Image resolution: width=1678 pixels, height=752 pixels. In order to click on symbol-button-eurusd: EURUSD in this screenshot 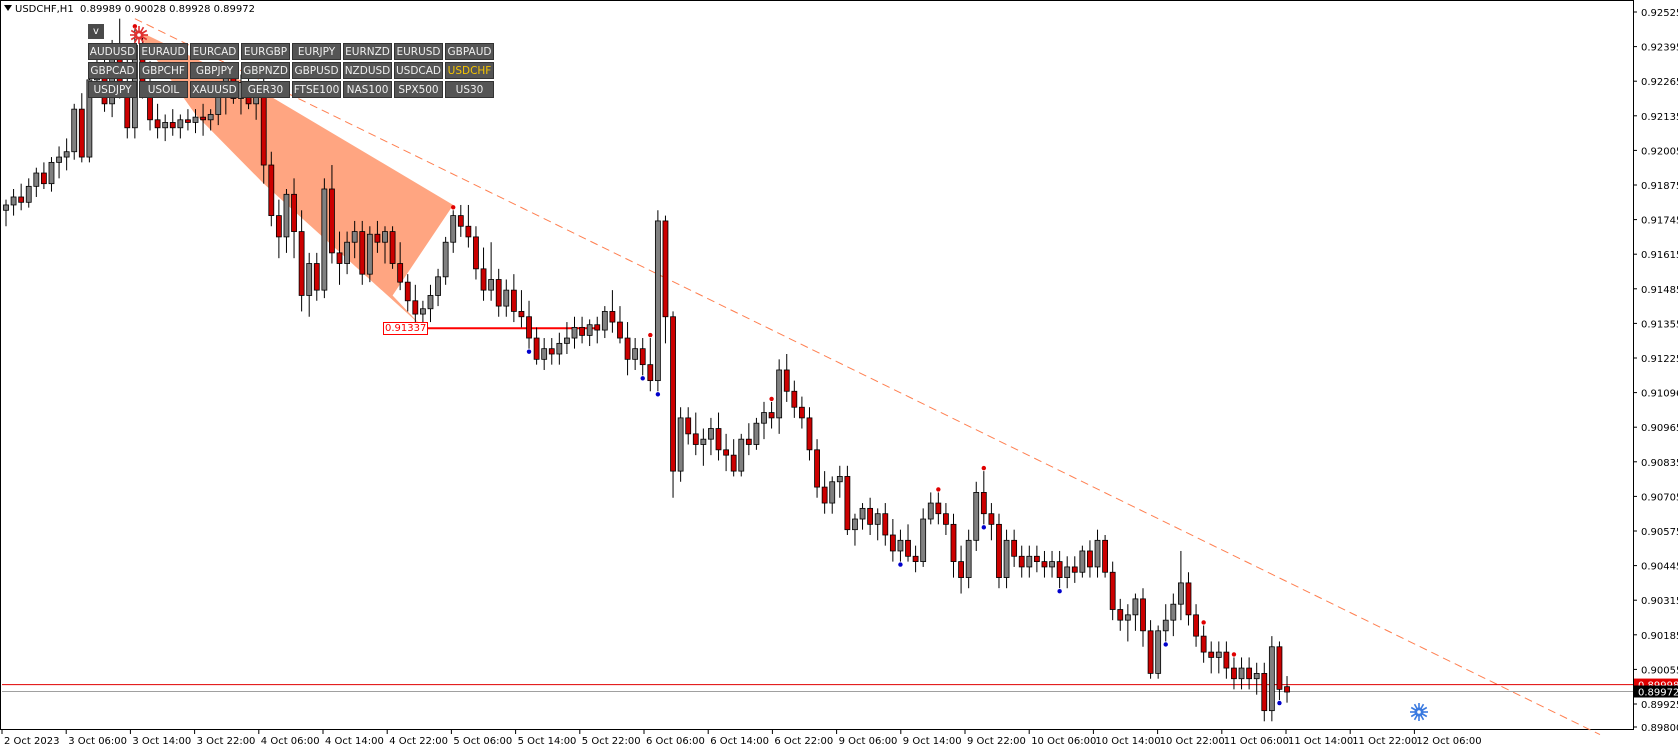, I will do `click(418, 51)`.